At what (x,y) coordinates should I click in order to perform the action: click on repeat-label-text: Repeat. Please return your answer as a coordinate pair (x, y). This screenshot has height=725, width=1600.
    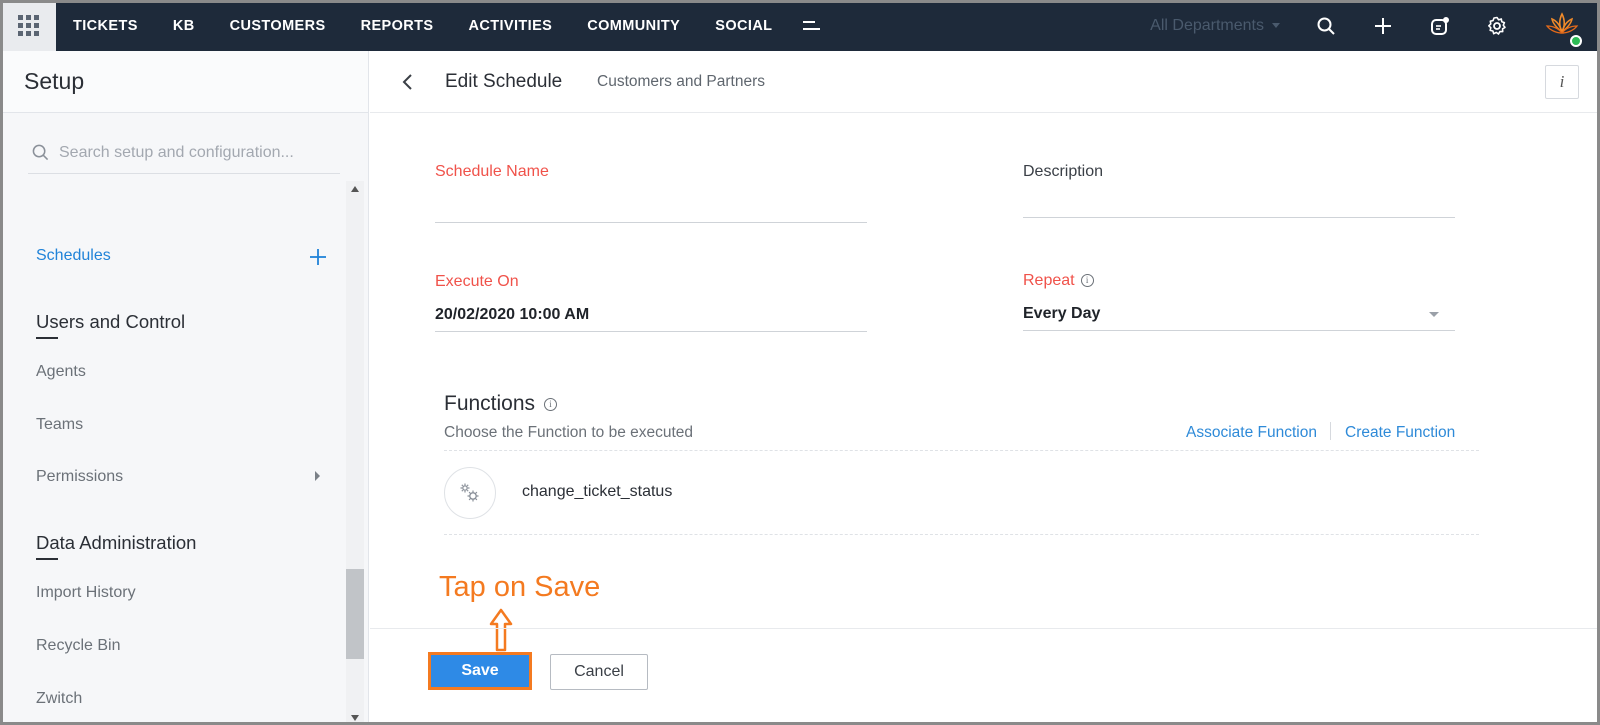
    Looking at the image, I should click on (1049, 280).